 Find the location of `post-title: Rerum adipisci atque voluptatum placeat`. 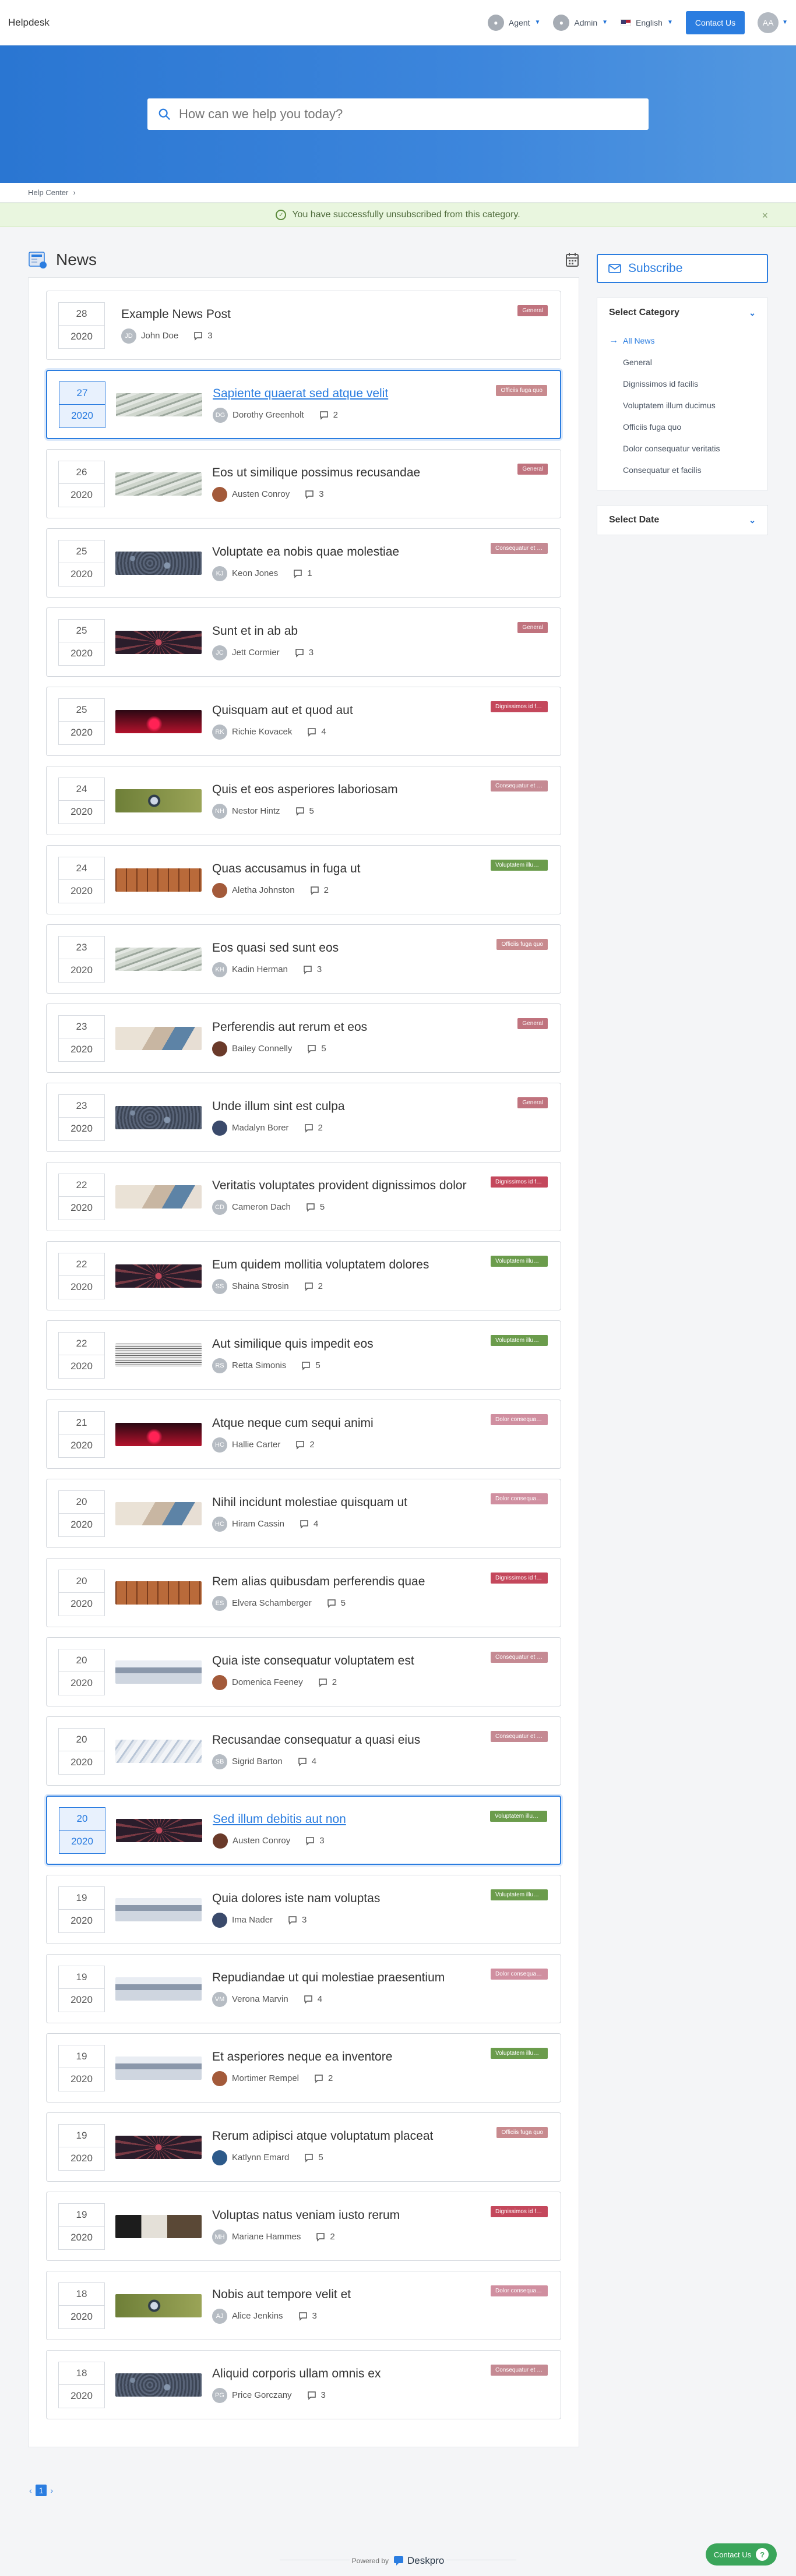

post-title: Rerum adipisci atque voluptatum placeat is located at coordinates (349, 2136).